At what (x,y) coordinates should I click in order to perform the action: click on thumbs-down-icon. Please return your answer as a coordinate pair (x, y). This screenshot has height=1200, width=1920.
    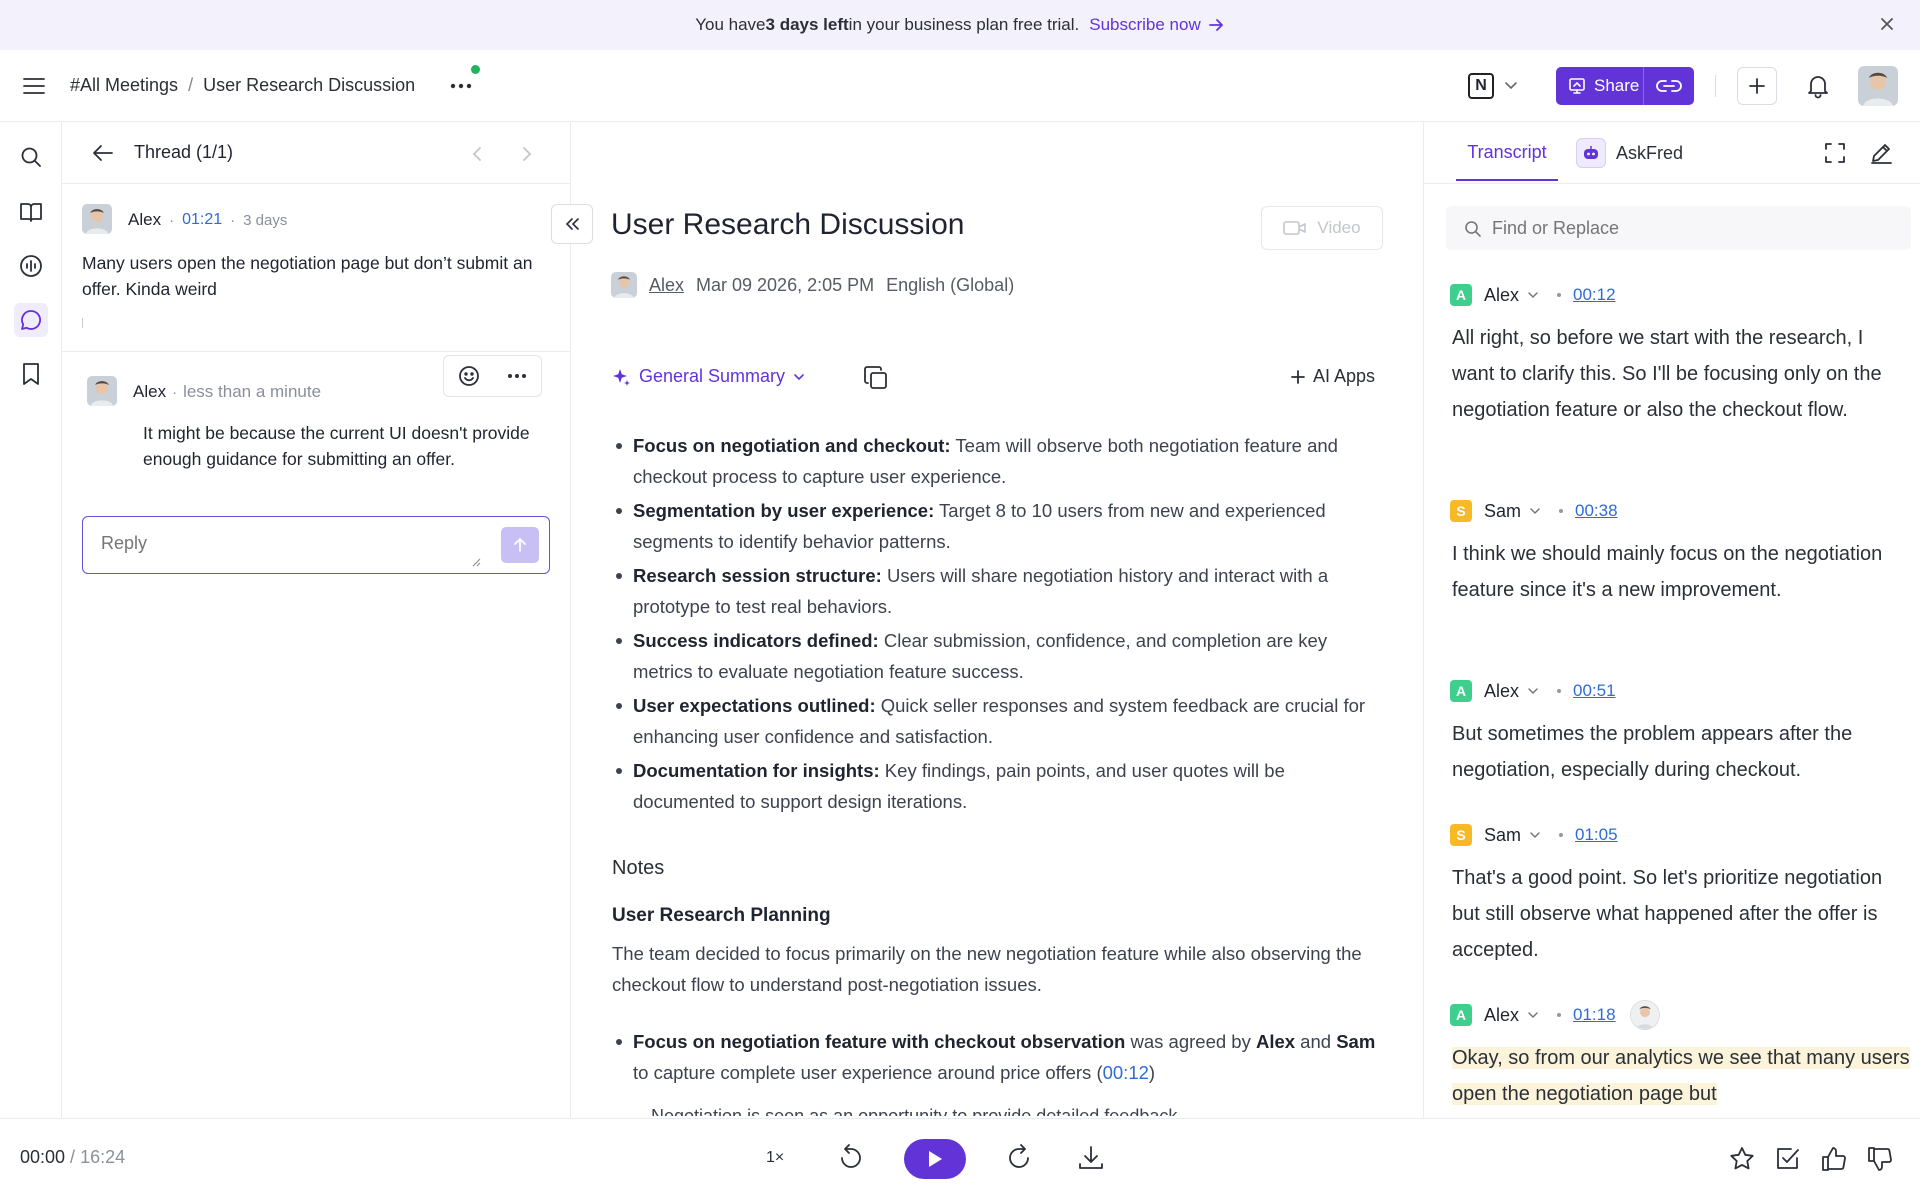
    Looking at the image, I should click on (1880, 1159).